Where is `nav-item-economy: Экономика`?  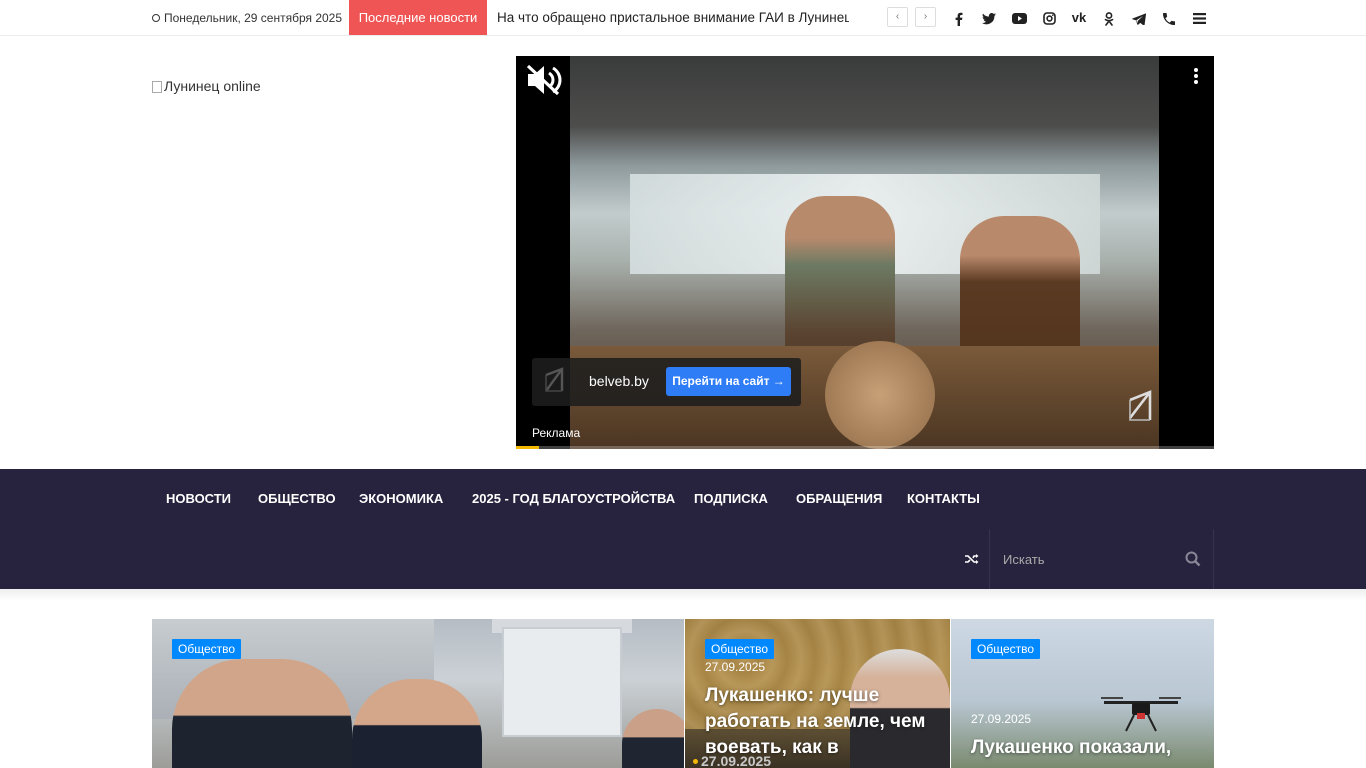
nav-item-economy: Экономика is located at coordinates (401, 499).